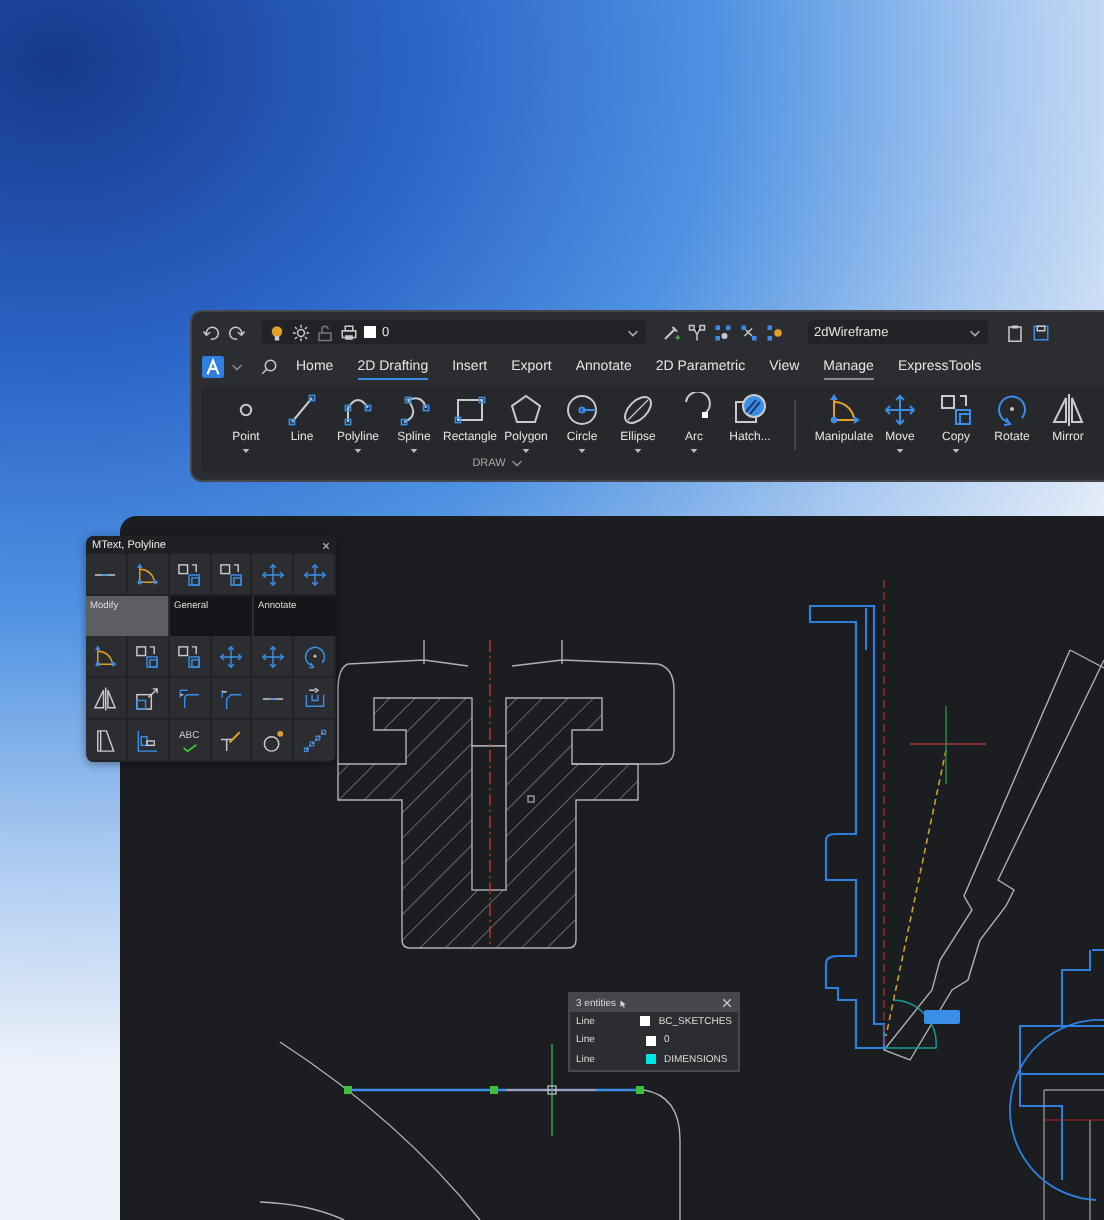 The image size is (1104, 1220). Describe the element at coordinates (552, 1090) in the screenshot. I see `snap-marker-line` at that location.